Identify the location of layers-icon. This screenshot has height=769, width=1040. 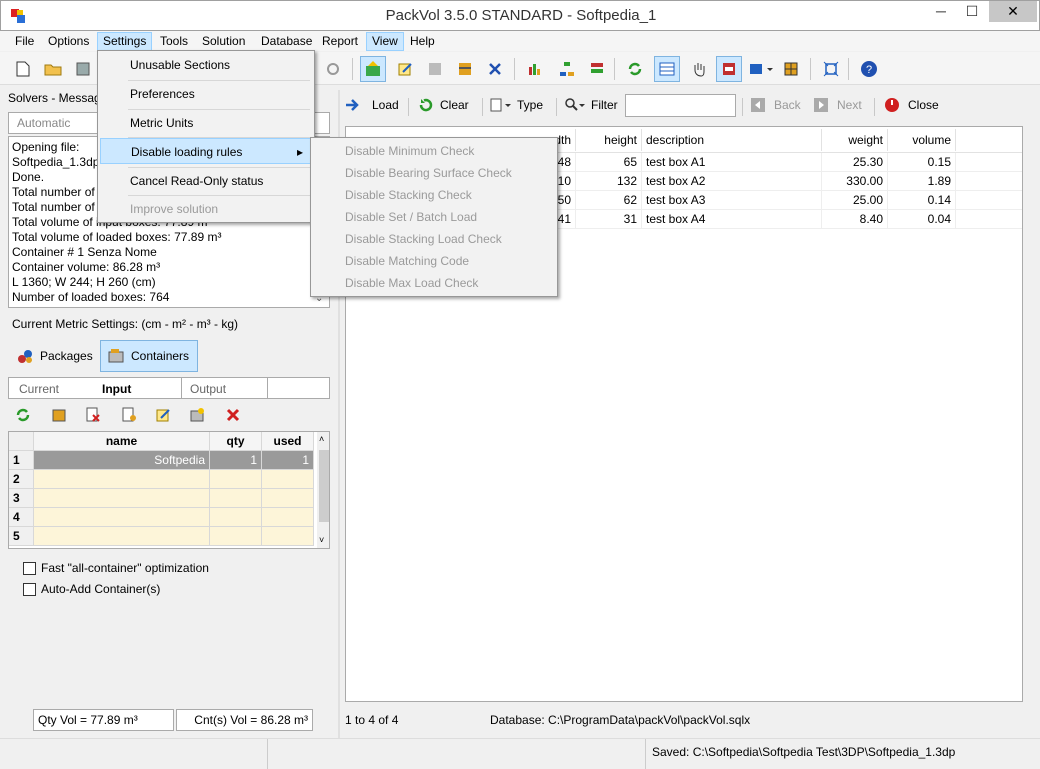
(597, 69).